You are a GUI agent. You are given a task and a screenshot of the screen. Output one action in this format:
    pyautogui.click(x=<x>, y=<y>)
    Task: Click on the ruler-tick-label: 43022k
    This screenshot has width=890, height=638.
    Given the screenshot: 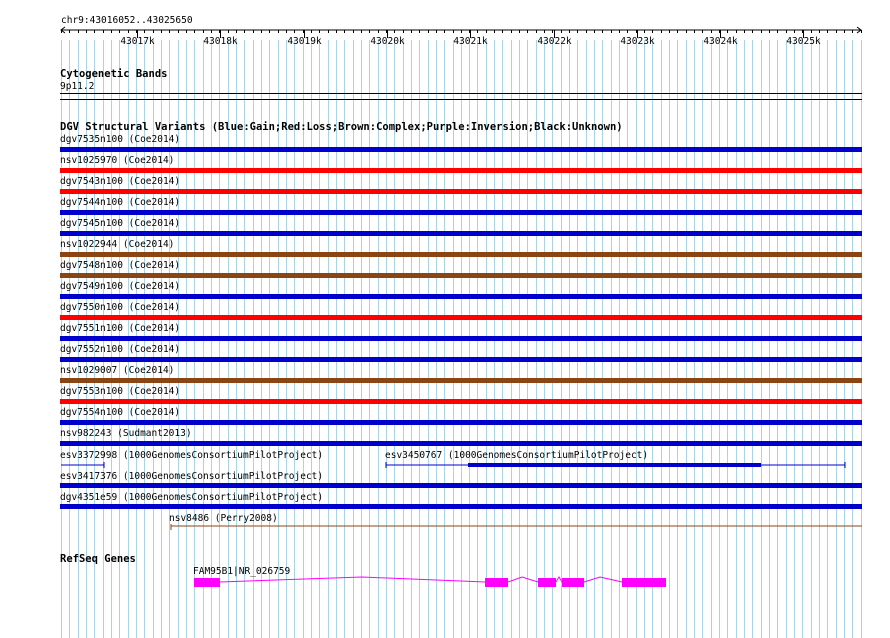 What is the action you would take?
    pyautogui.click(x=554, y=41)
    